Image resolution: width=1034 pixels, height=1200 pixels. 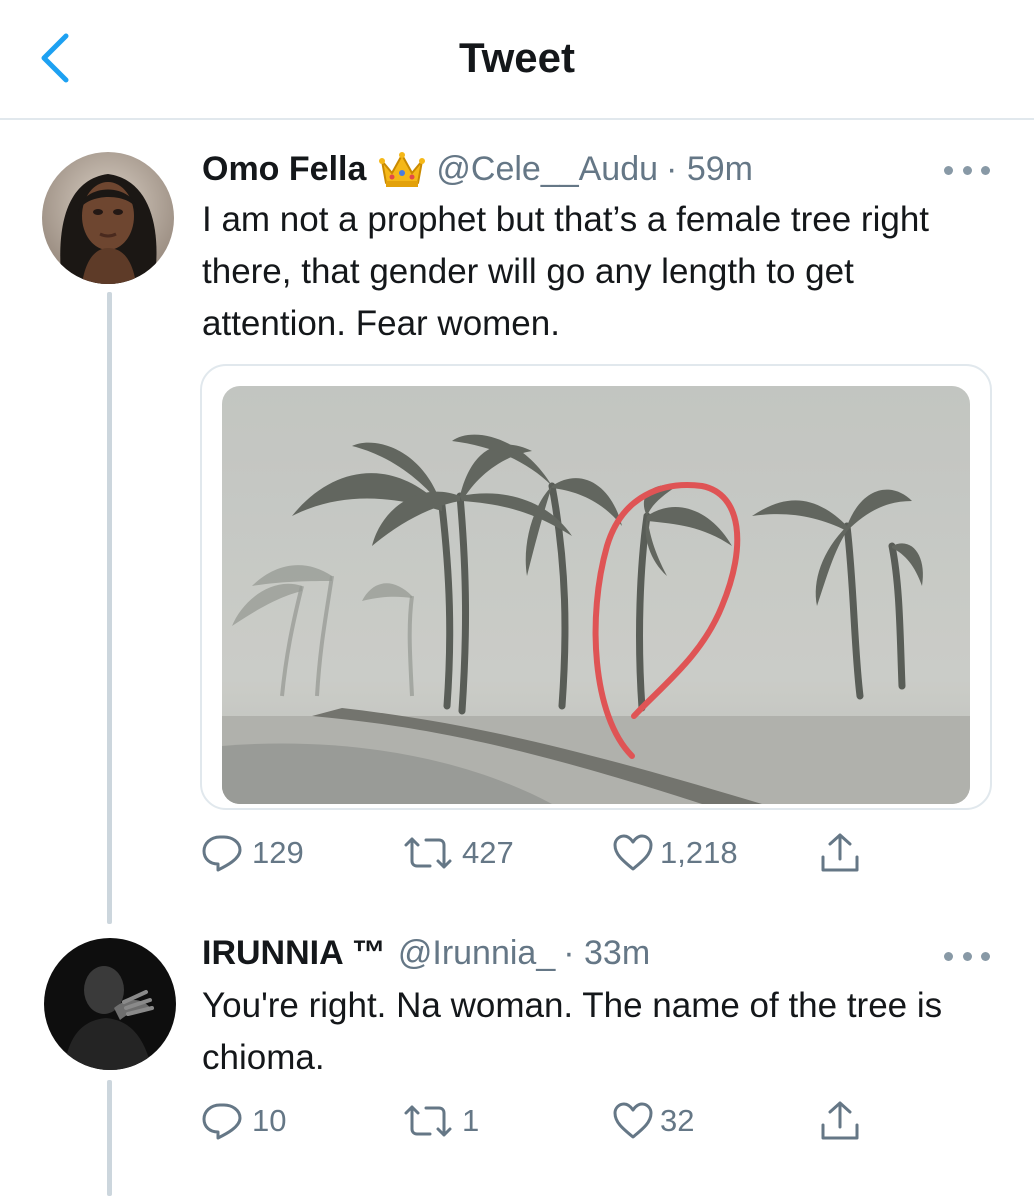 I want to click on reply-button: 129, so click(x=252, y=853).